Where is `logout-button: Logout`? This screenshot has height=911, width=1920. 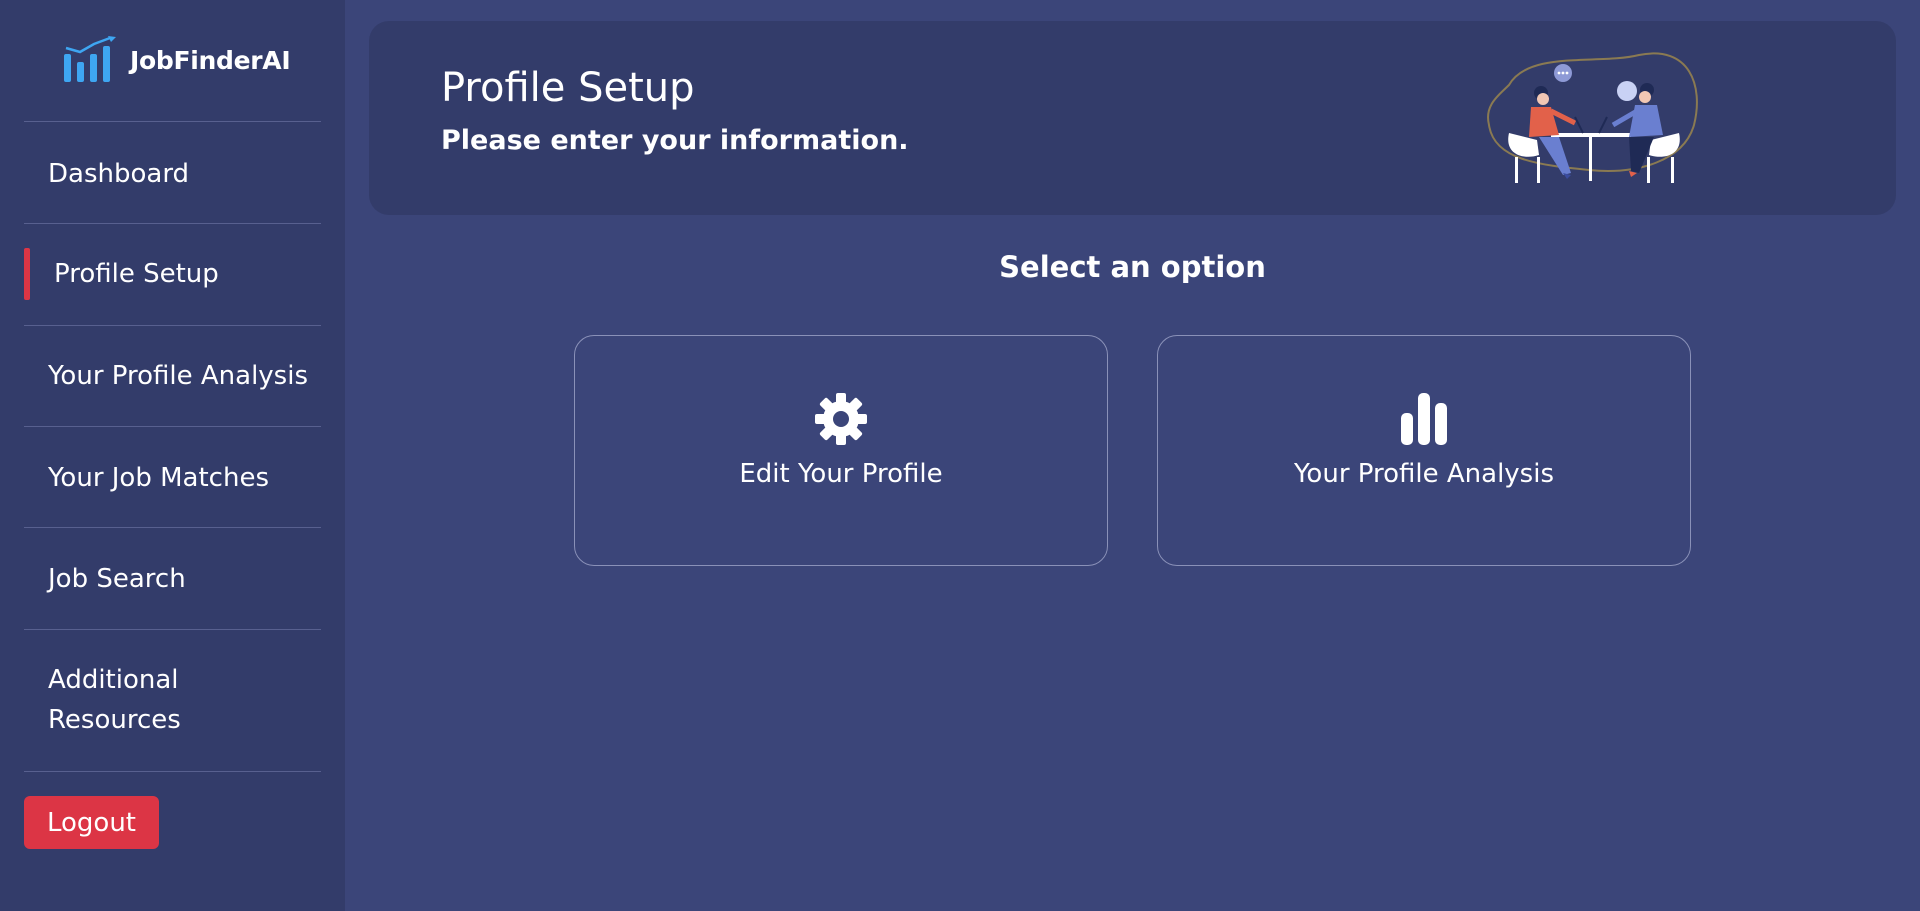
logout-button: Logout is located at coordinates (91, 822).